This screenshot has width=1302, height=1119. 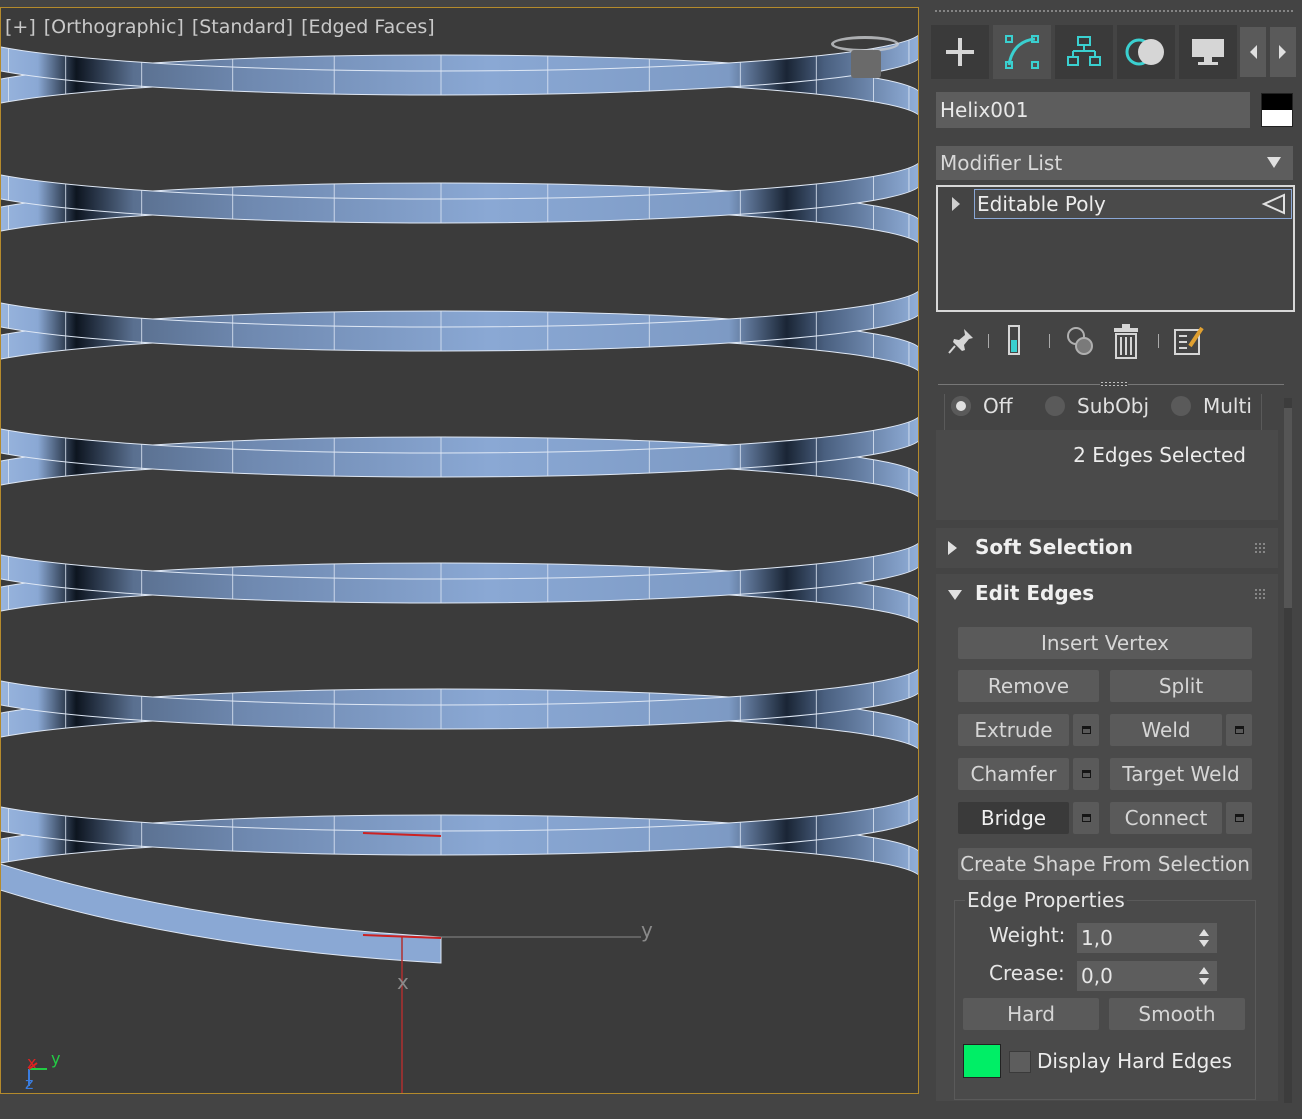 What do you see at coordinates (1166, 818) in the screenshot?
I see `connect-button: Connect` at bounding box center [1166, 818].